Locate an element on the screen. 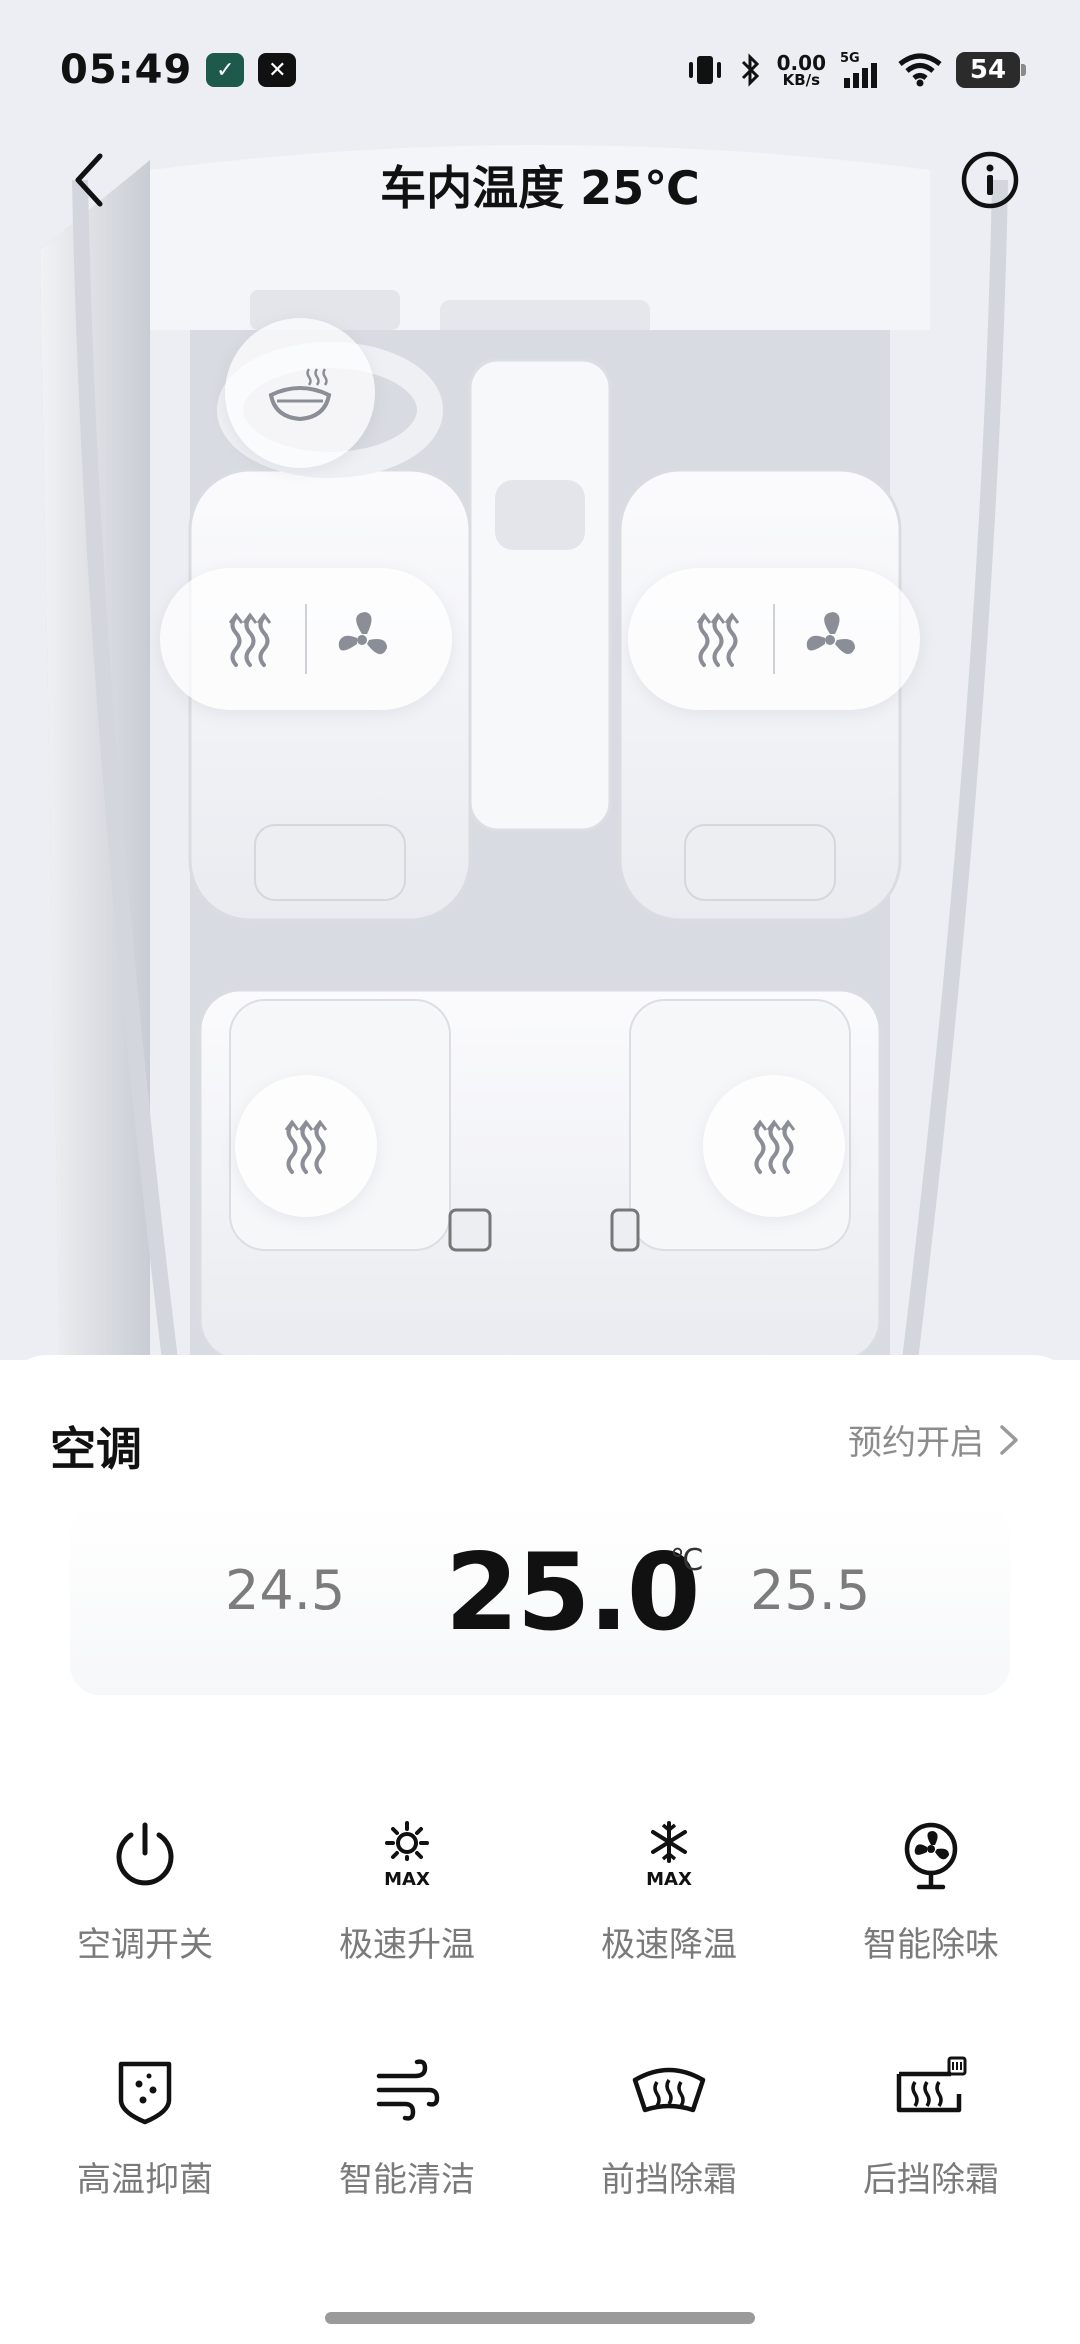 This screenshot has height=2344, width=1080. steering-wheel-heat-icon is located at coordinates (300, 395).